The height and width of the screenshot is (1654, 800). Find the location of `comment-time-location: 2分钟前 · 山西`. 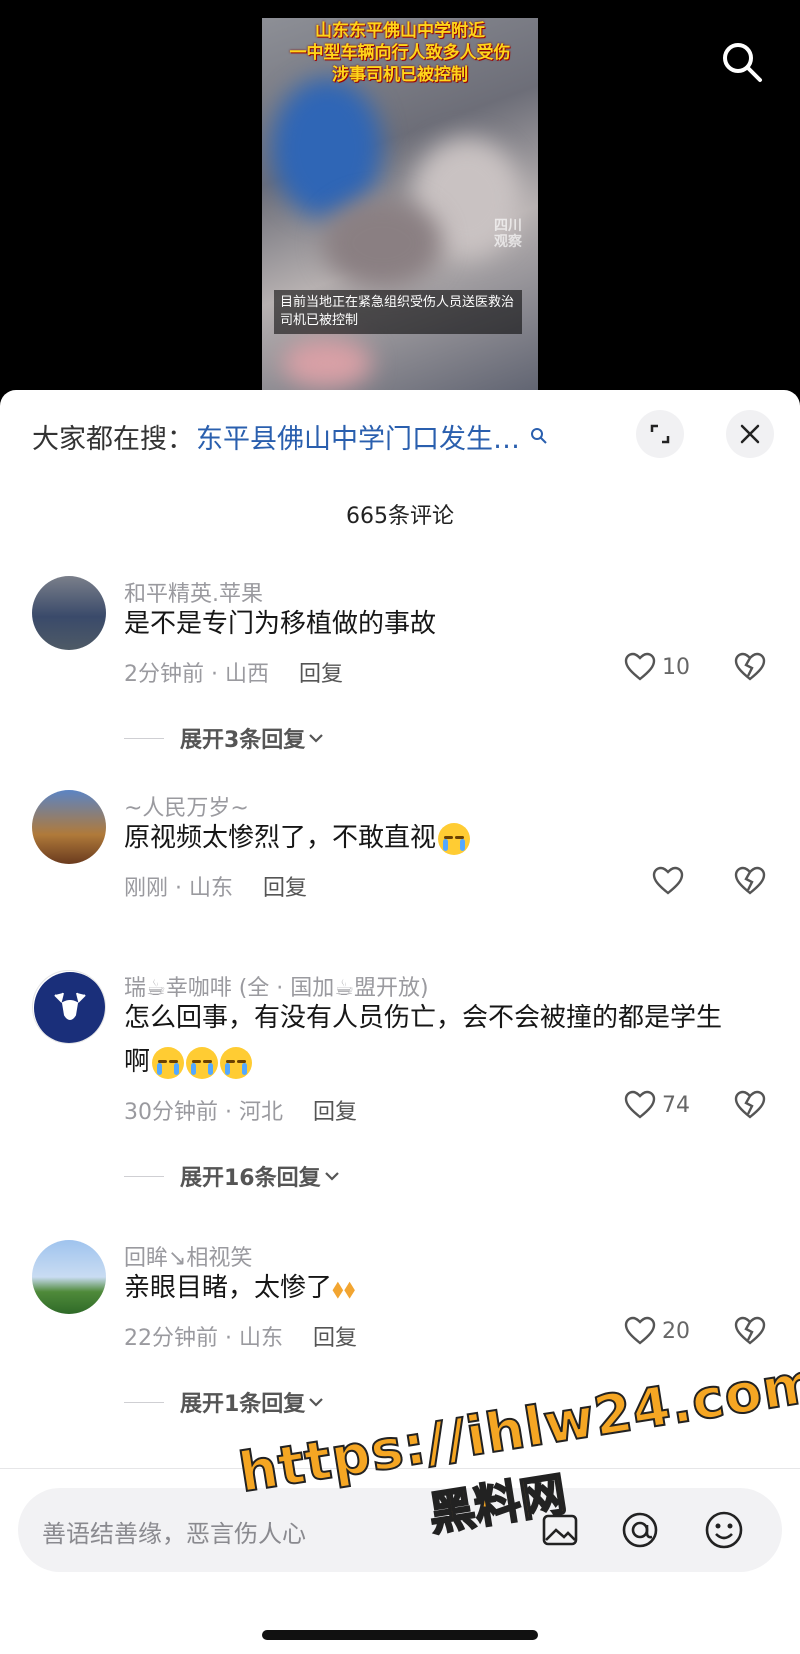

comment-time-location: 2分钟前 · 山西 is located at coordinates (196, 674).